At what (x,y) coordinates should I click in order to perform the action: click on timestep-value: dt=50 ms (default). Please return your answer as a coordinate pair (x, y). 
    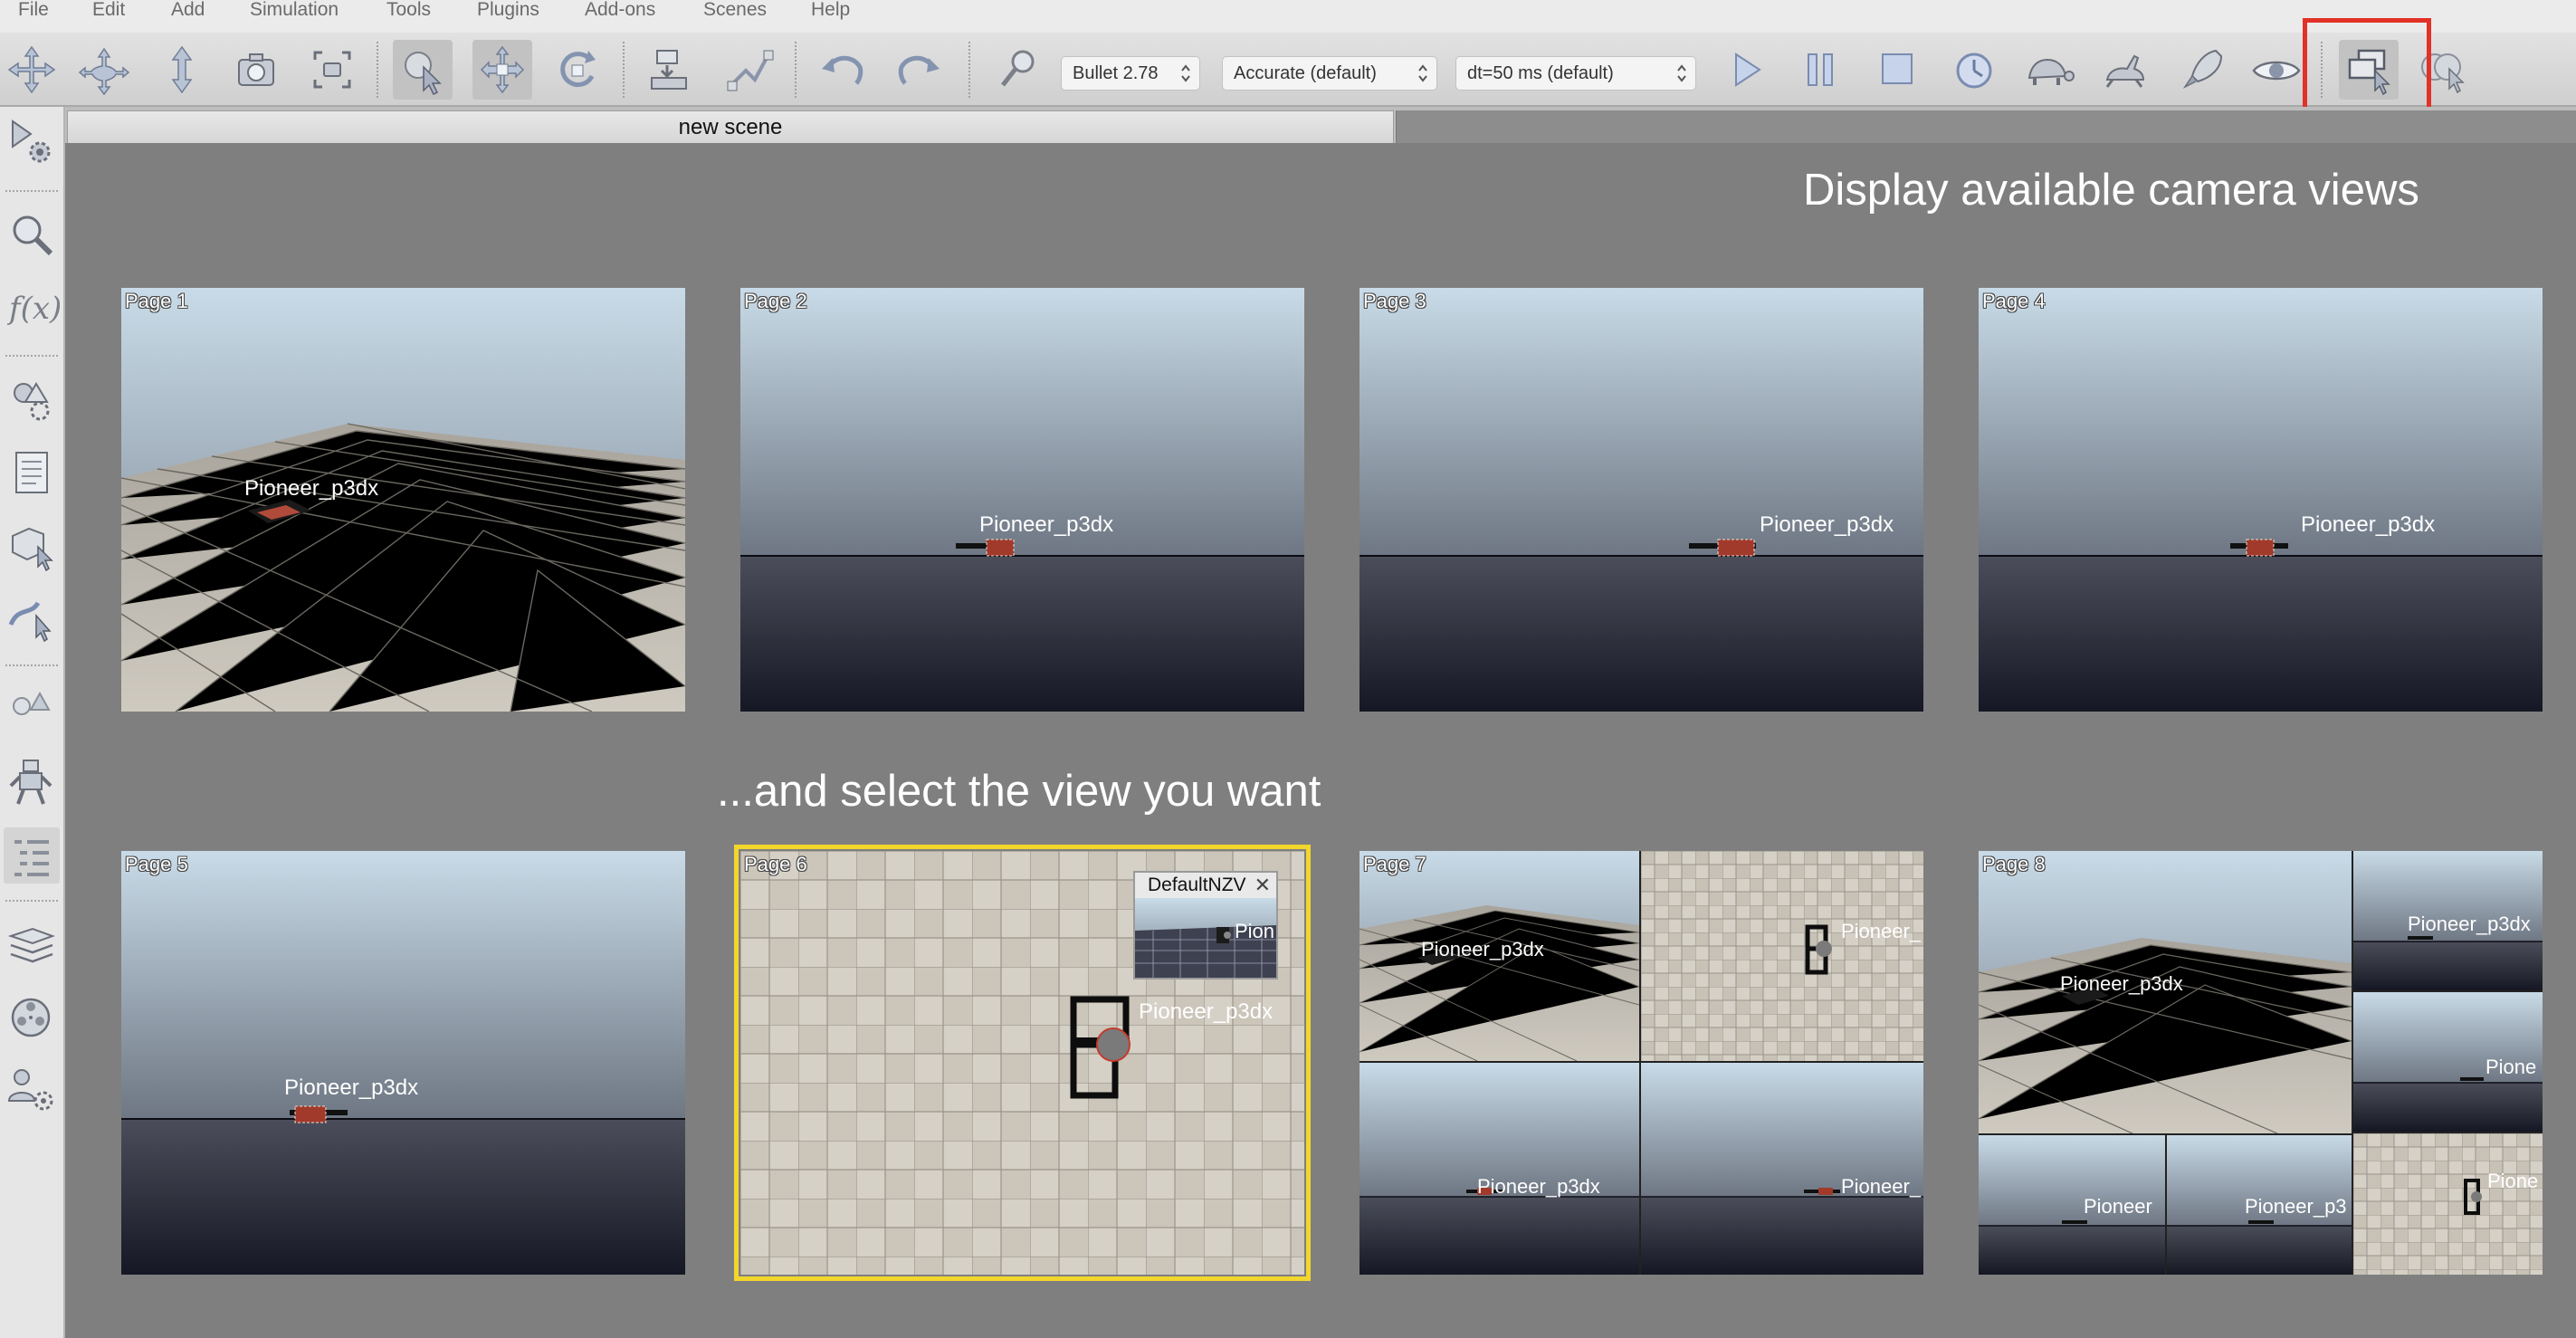
    Looking at the image, I should click on (1540, 73).